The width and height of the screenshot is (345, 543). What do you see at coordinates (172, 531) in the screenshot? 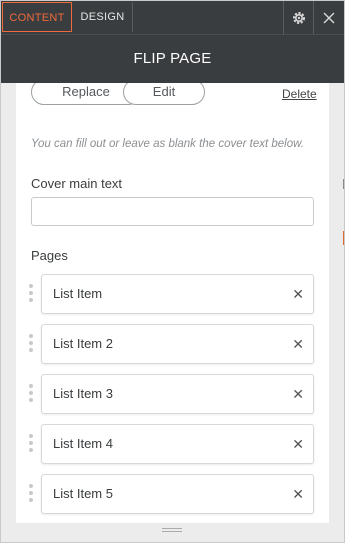
I see `resize-grip-icon` at bounding box center [172, 531].